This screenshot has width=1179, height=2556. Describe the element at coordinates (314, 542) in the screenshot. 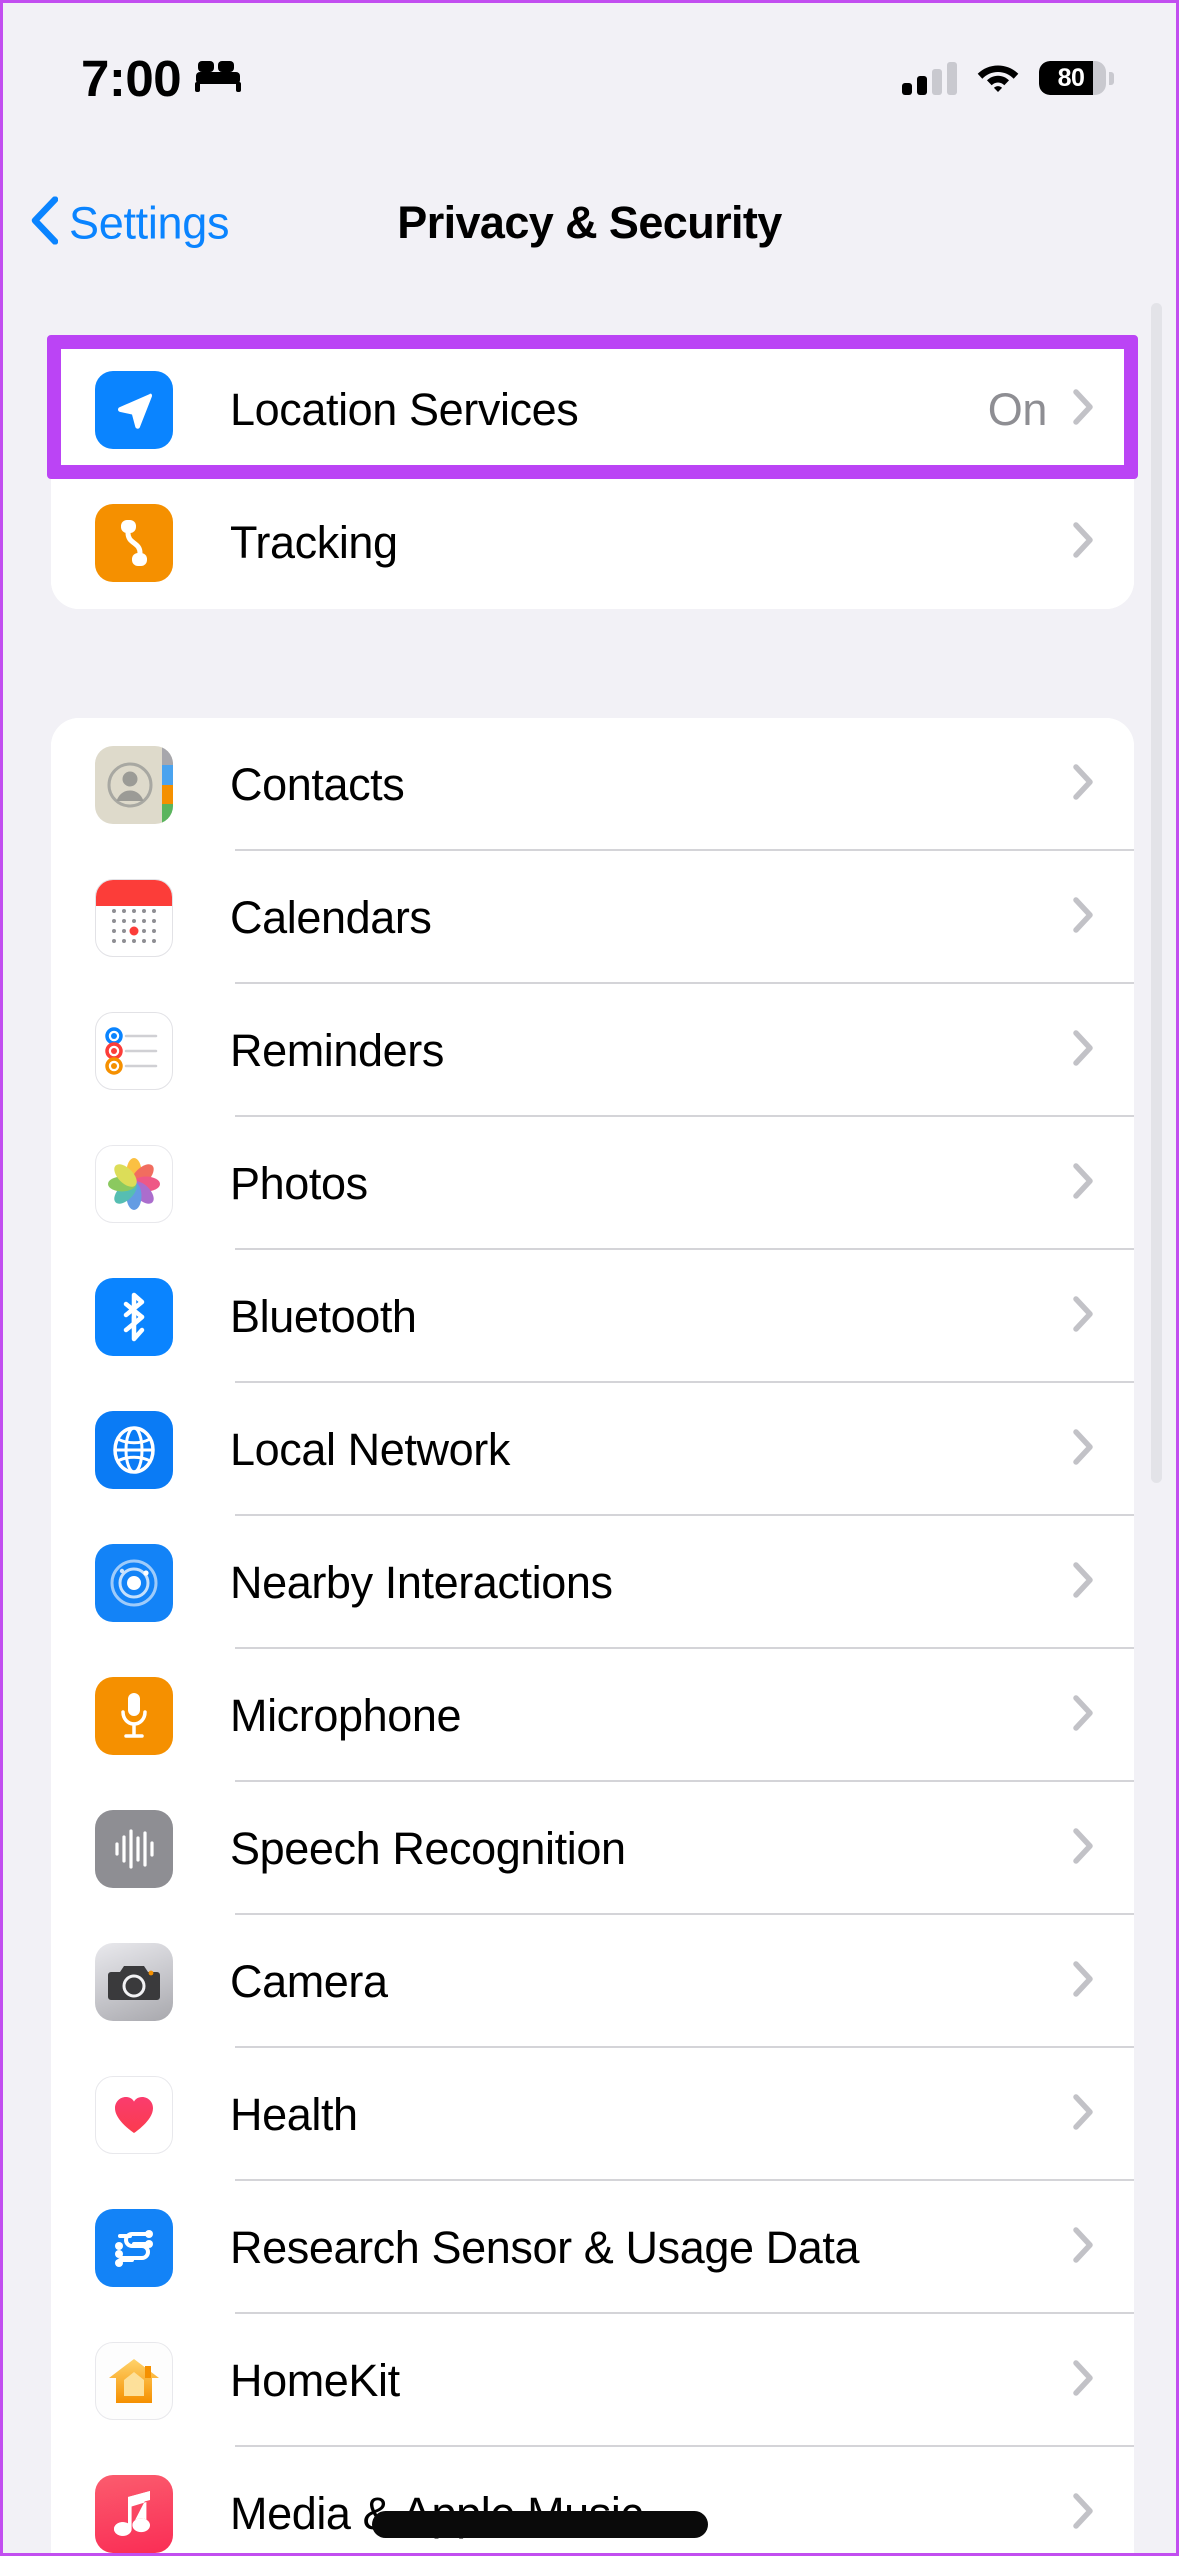

I see `row-label: Tracking` at that location.